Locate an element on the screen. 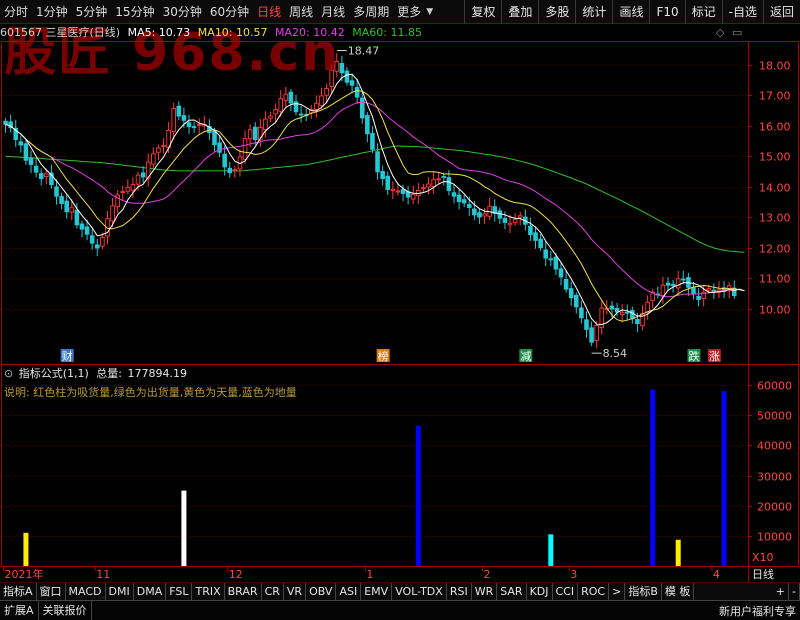 This screenshot has width=800, height=620. ma10-value: MA10: 10.57 is located at coordinates (232, 32).